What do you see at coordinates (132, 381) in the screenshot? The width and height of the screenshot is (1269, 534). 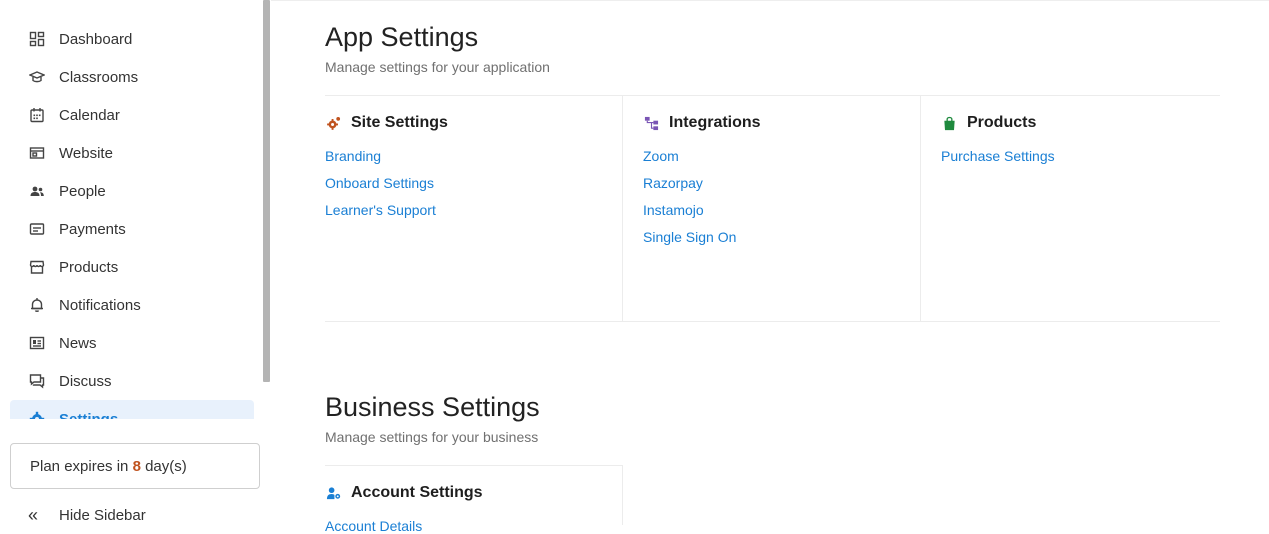 I see `sidebar-item-discuss: Discuss` at bounding box center [132, 381].